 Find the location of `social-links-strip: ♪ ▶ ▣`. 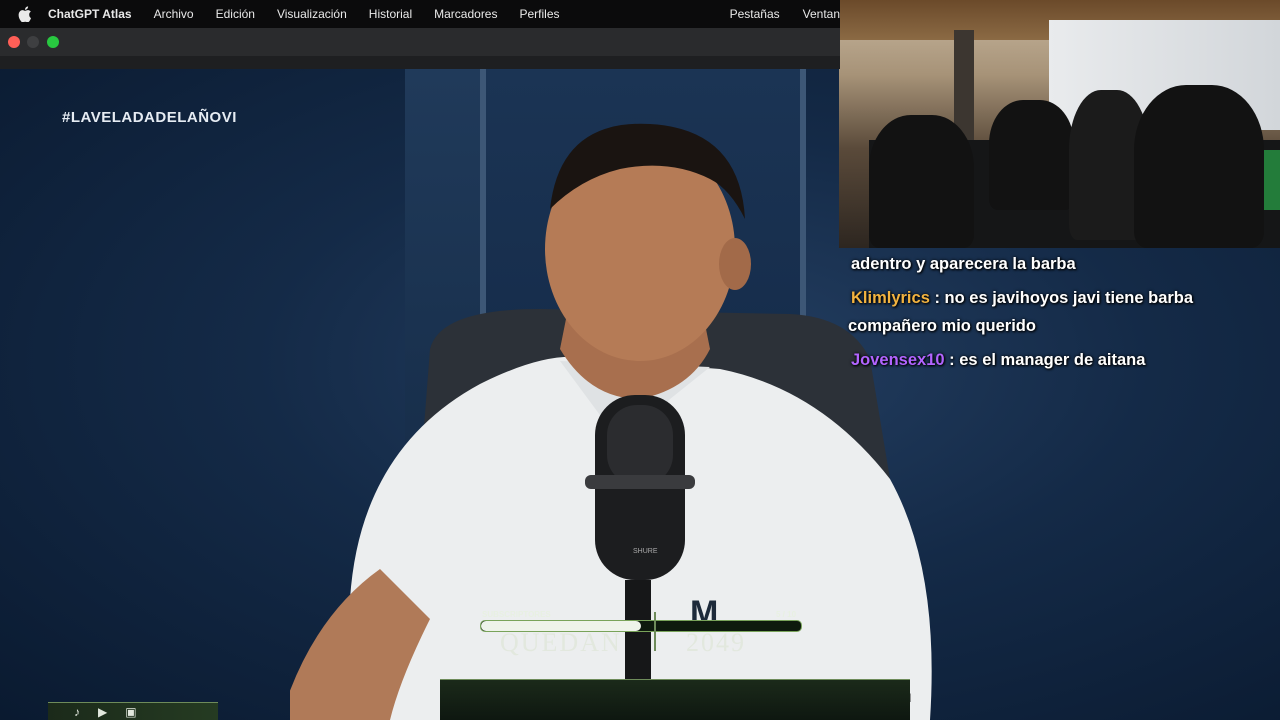

social-links-strip: ♪ ▶ ▣ is located at coordinates (133, 711).